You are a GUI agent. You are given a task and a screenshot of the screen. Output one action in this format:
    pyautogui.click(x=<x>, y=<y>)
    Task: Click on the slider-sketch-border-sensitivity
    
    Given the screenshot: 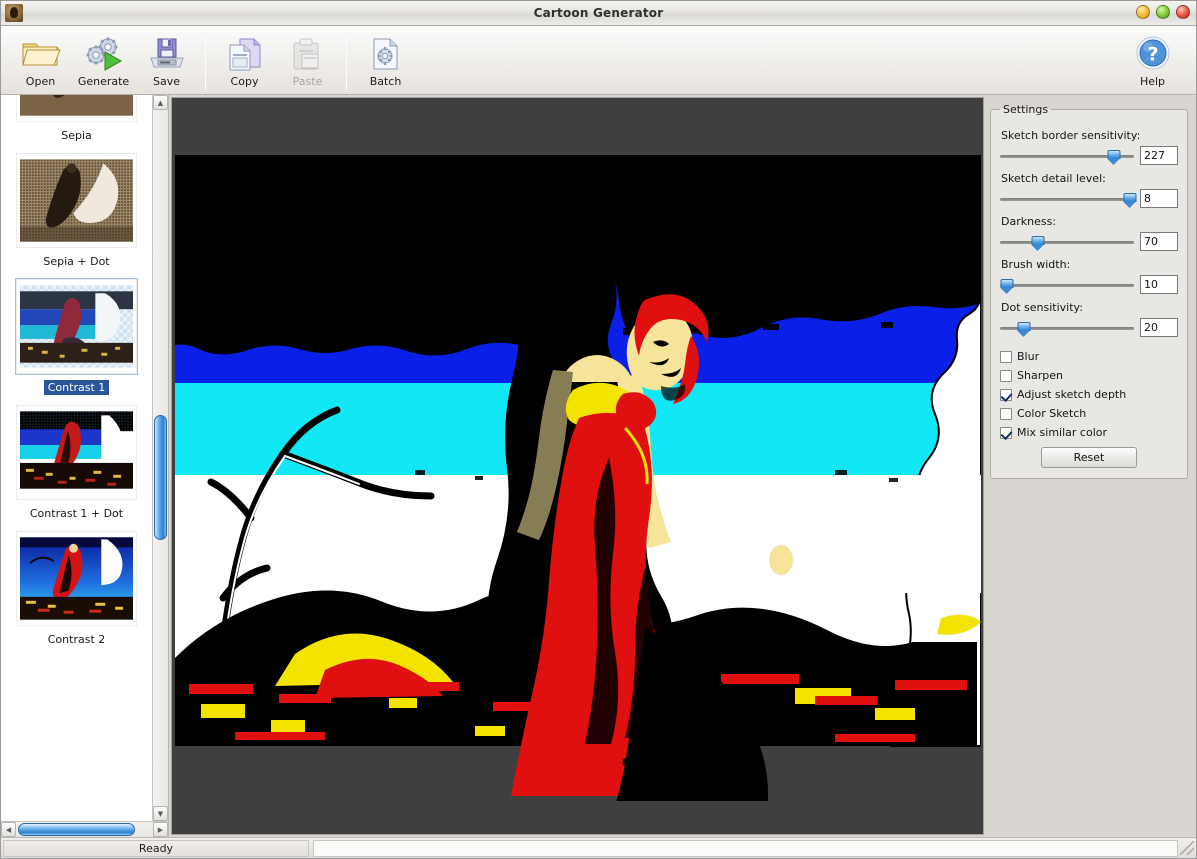 What is the action you would take?
    pyautogui.click(x=1067, y=156)
    